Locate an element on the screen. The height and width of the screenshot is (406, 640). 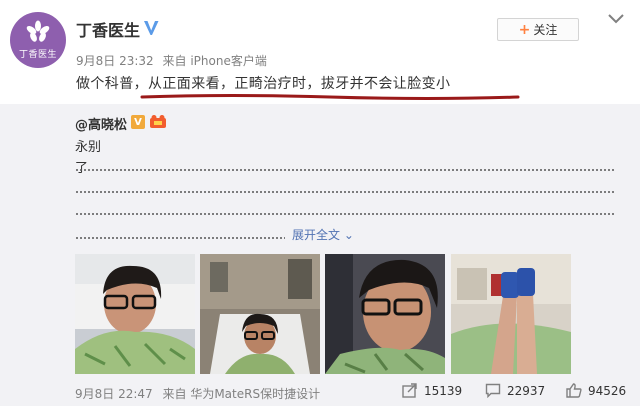
chevron-down-icon is located at coordinates (616, 19).